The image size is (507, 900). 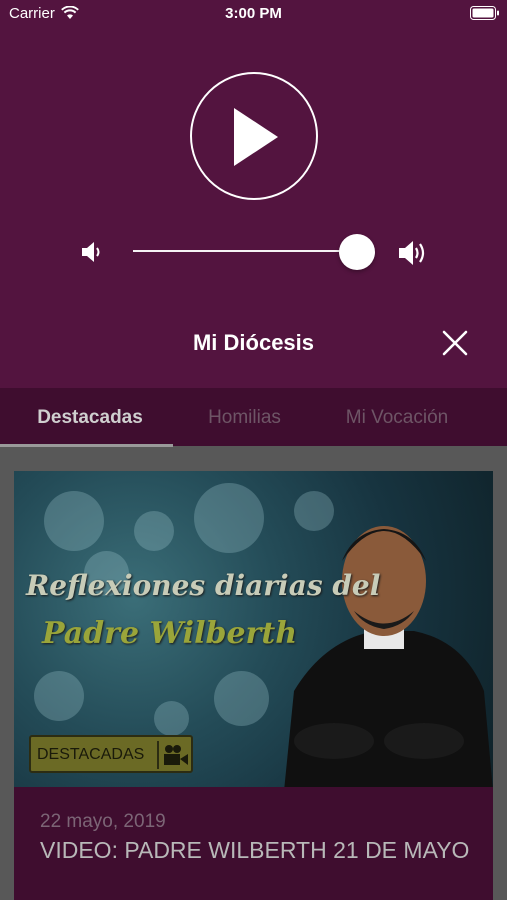 I want to click on tab-destacadas: Destacadas, so click(x=90, y=417).